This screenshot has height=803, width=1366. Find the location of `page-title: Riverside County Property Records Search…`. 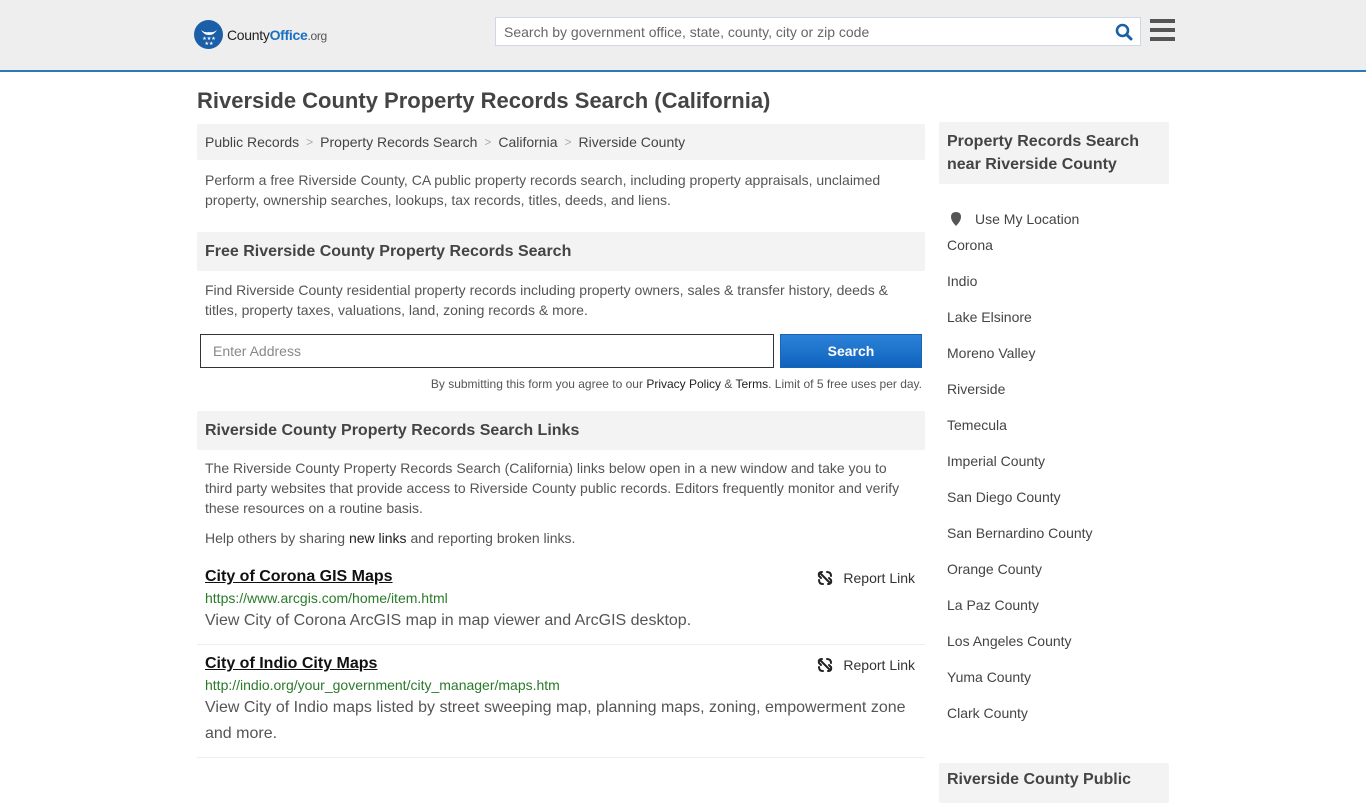

page-title: Riverside County Property Records Search… is located at coordinates (484, 100).